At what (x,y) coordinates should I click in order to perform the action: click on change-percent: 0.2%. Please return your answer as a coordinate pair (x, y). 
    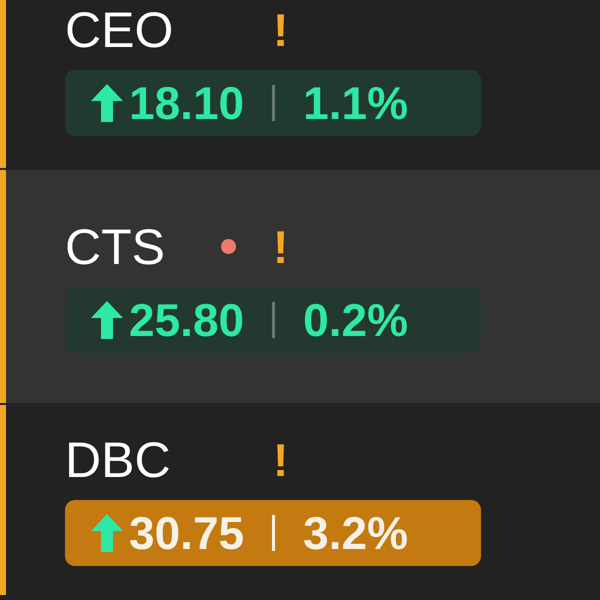
    Looking at the image, I should click on (355, 319).